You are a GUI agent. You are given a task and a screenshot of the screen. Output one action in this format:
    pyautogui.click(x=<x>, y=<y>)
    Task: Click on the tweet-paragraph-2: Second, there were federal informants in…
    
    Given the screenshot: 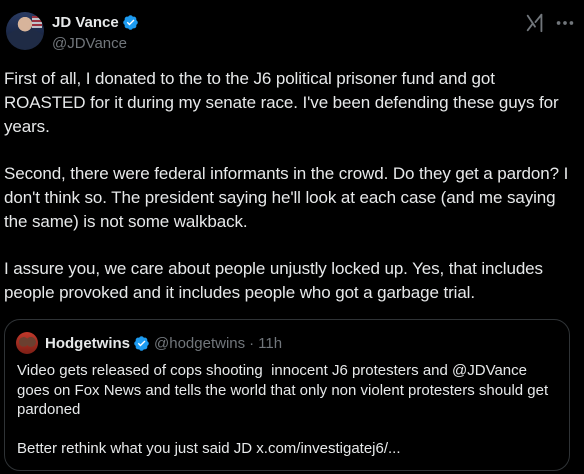 What is the action you would take?
    pyautogui.click(x=288, y=197)
    